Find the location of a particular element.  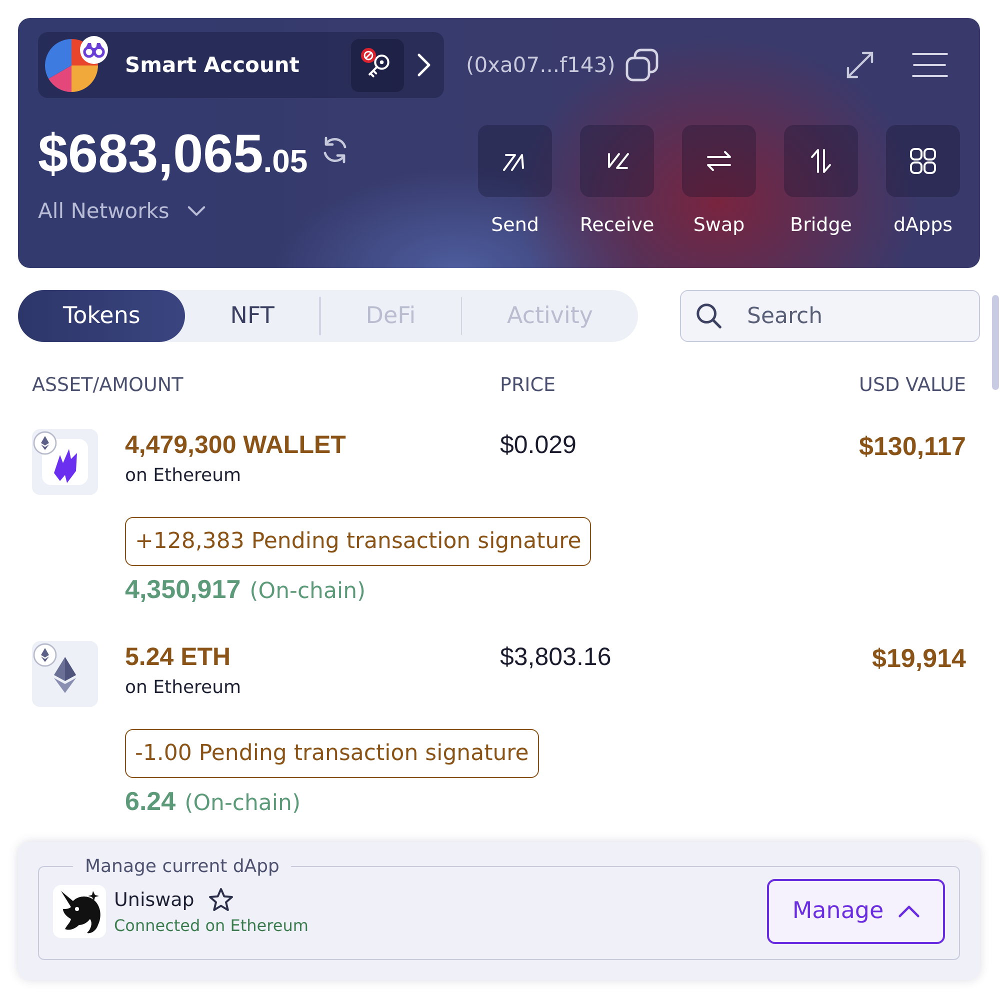

action-label: Send is located at coordinates (515, 225).